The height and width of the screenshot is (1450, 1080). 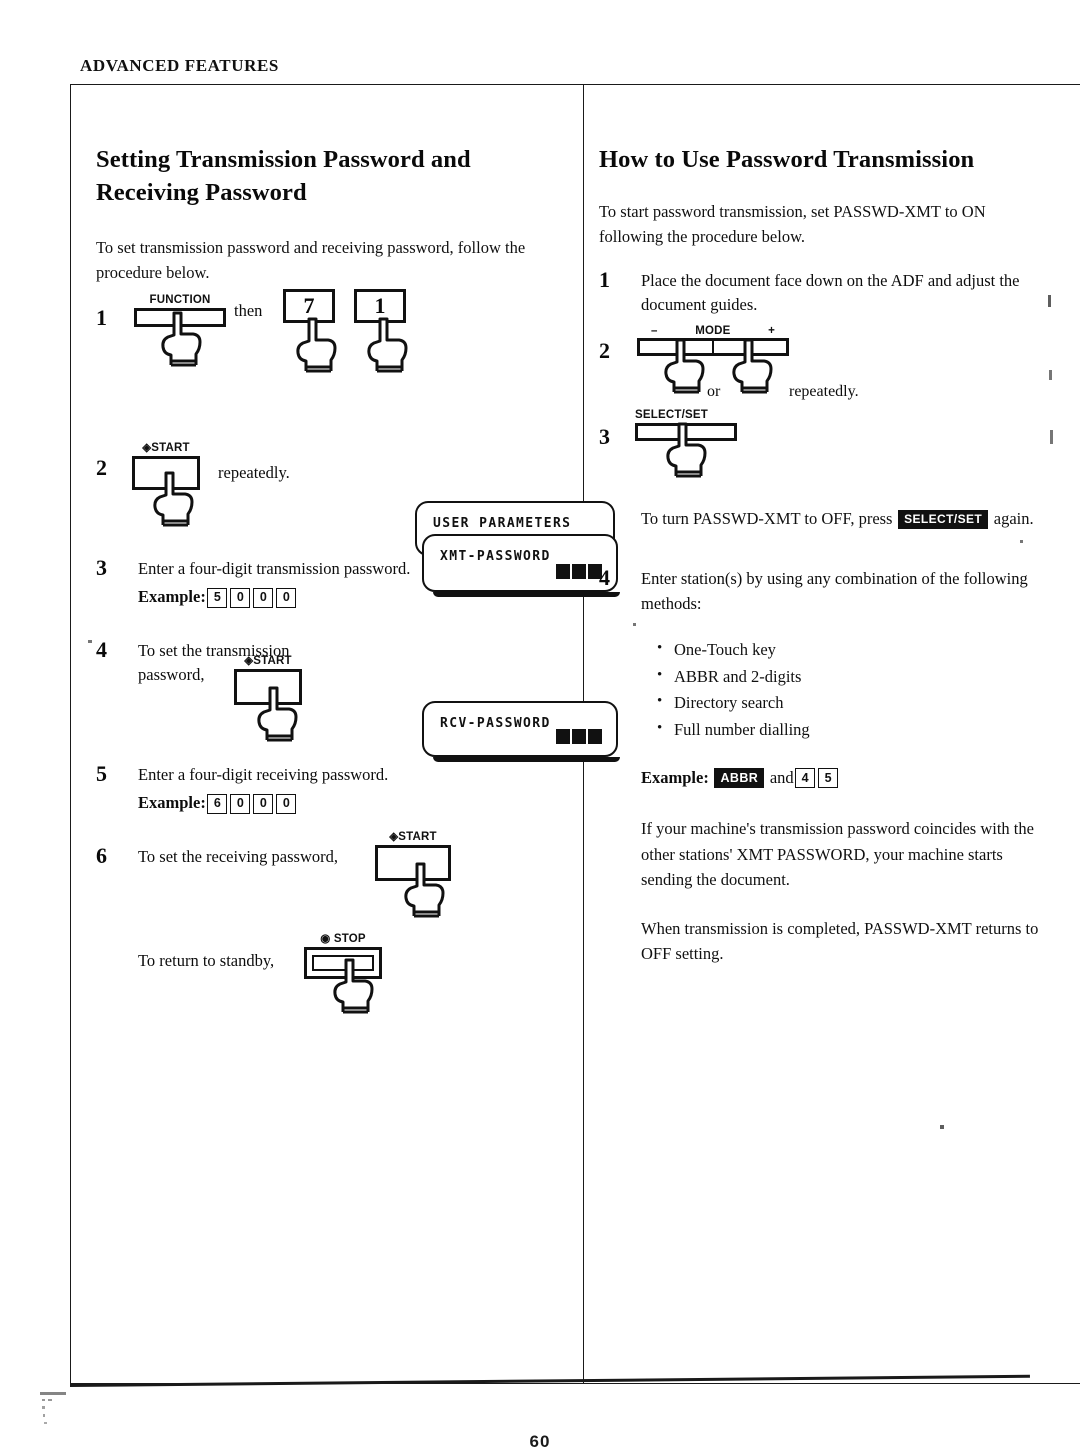 What do you see at coordinates (238, 856) in the screenshot?
I see `step-6-text: To set the receiving password,` at bounding box center [238, 856].